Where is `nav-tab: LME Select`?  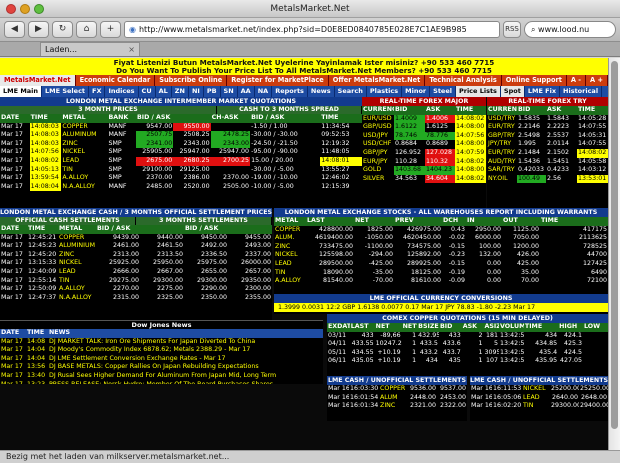
nav-tab: LME Select is located at coordinates (66, 91).